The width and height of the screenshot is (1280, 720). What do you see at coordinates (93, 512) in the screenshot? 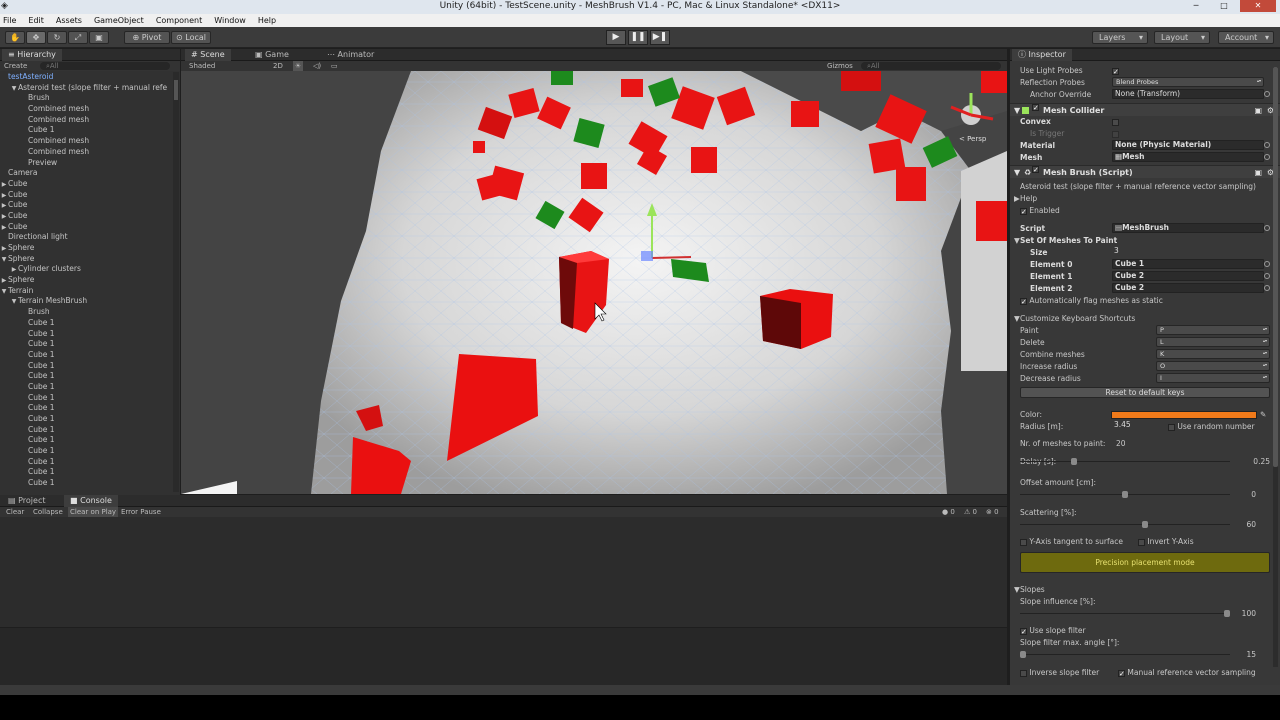
I see `clear-on-play-button: Clear on Play` at bounding box center [93, 512].